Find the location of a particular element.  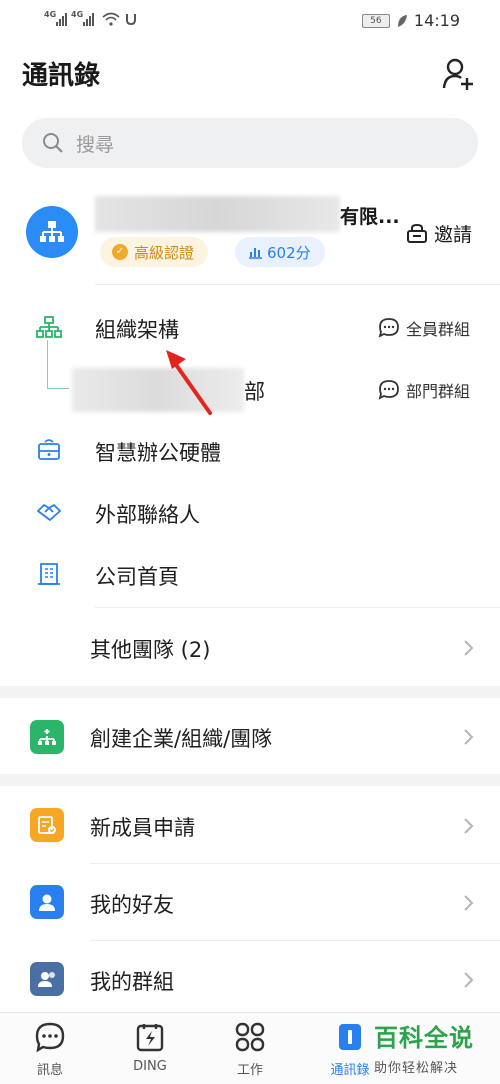

friend-icon is located at coordinates (47, 902).